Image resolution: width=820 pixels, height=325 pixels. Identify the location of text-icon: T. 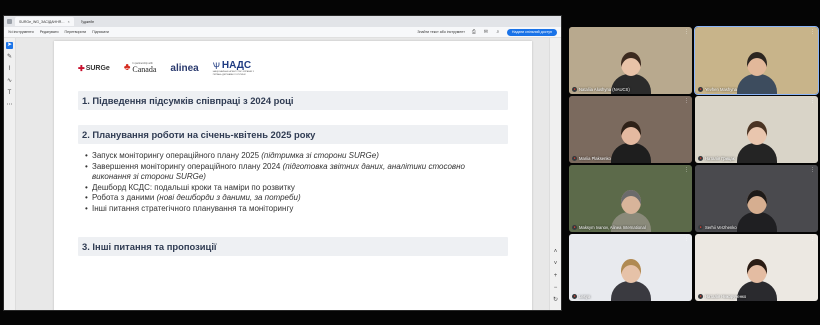
(9, 93).